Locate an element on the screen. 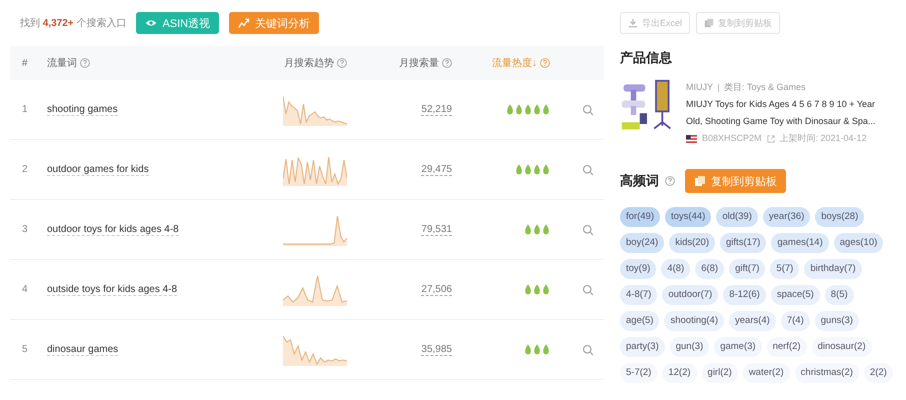 This screenshot has height=400, width=906. search-volume: 35,985 is located at coordinates (436, 350).